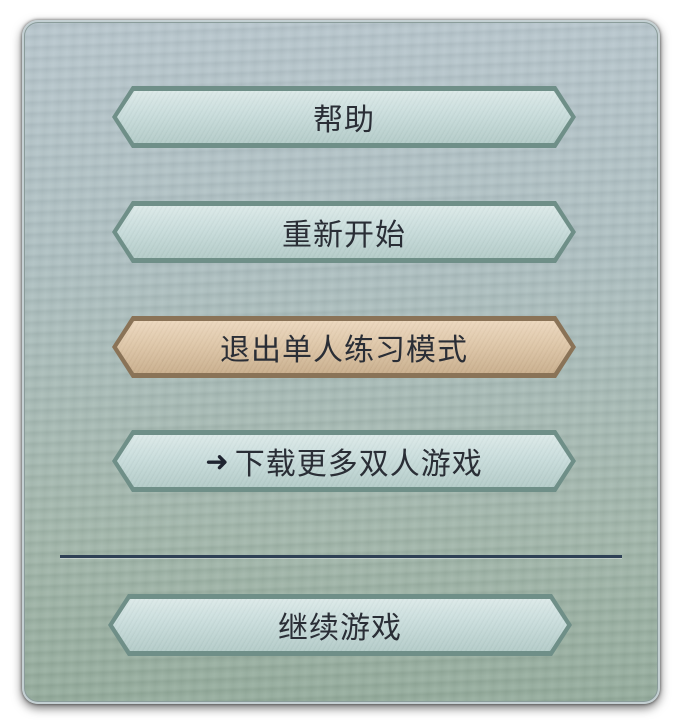 This screenshot has width=682, height=726. Describe the element at coordinates (344, 350) in the screenshot. I see `exit-single-practice-button-label: 退出单人练习模式` at that location.